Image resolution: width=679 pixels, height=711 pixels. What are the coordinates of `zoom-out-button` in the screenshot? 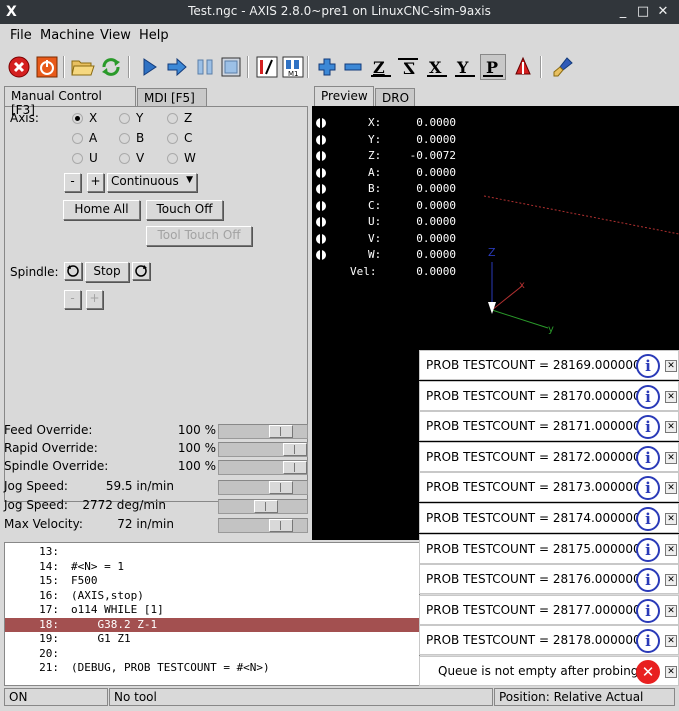 It's located at (353, 67).